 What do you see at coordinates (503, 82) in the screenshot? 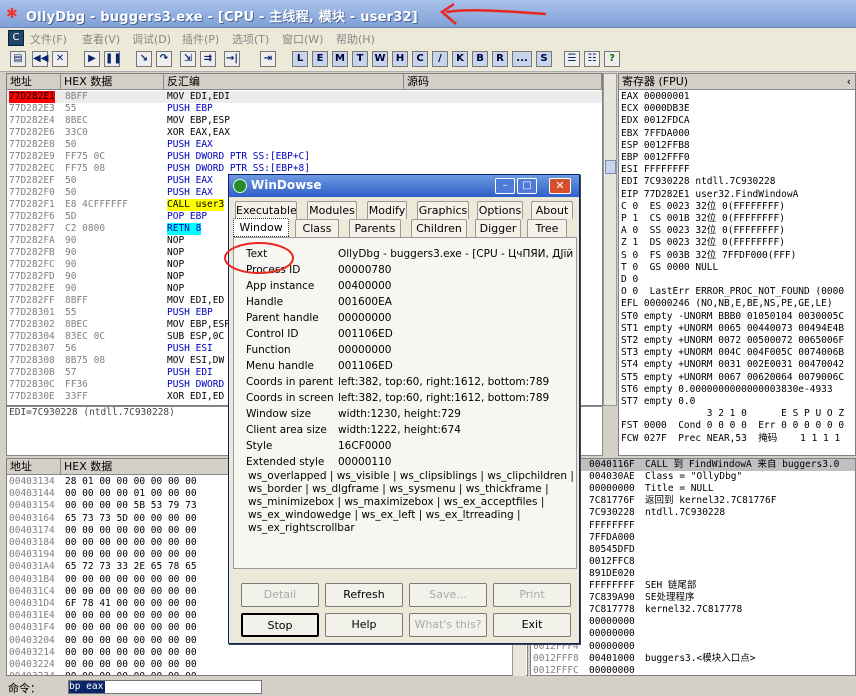
I see `column-source: 源码` at bounding box center [503, 82].